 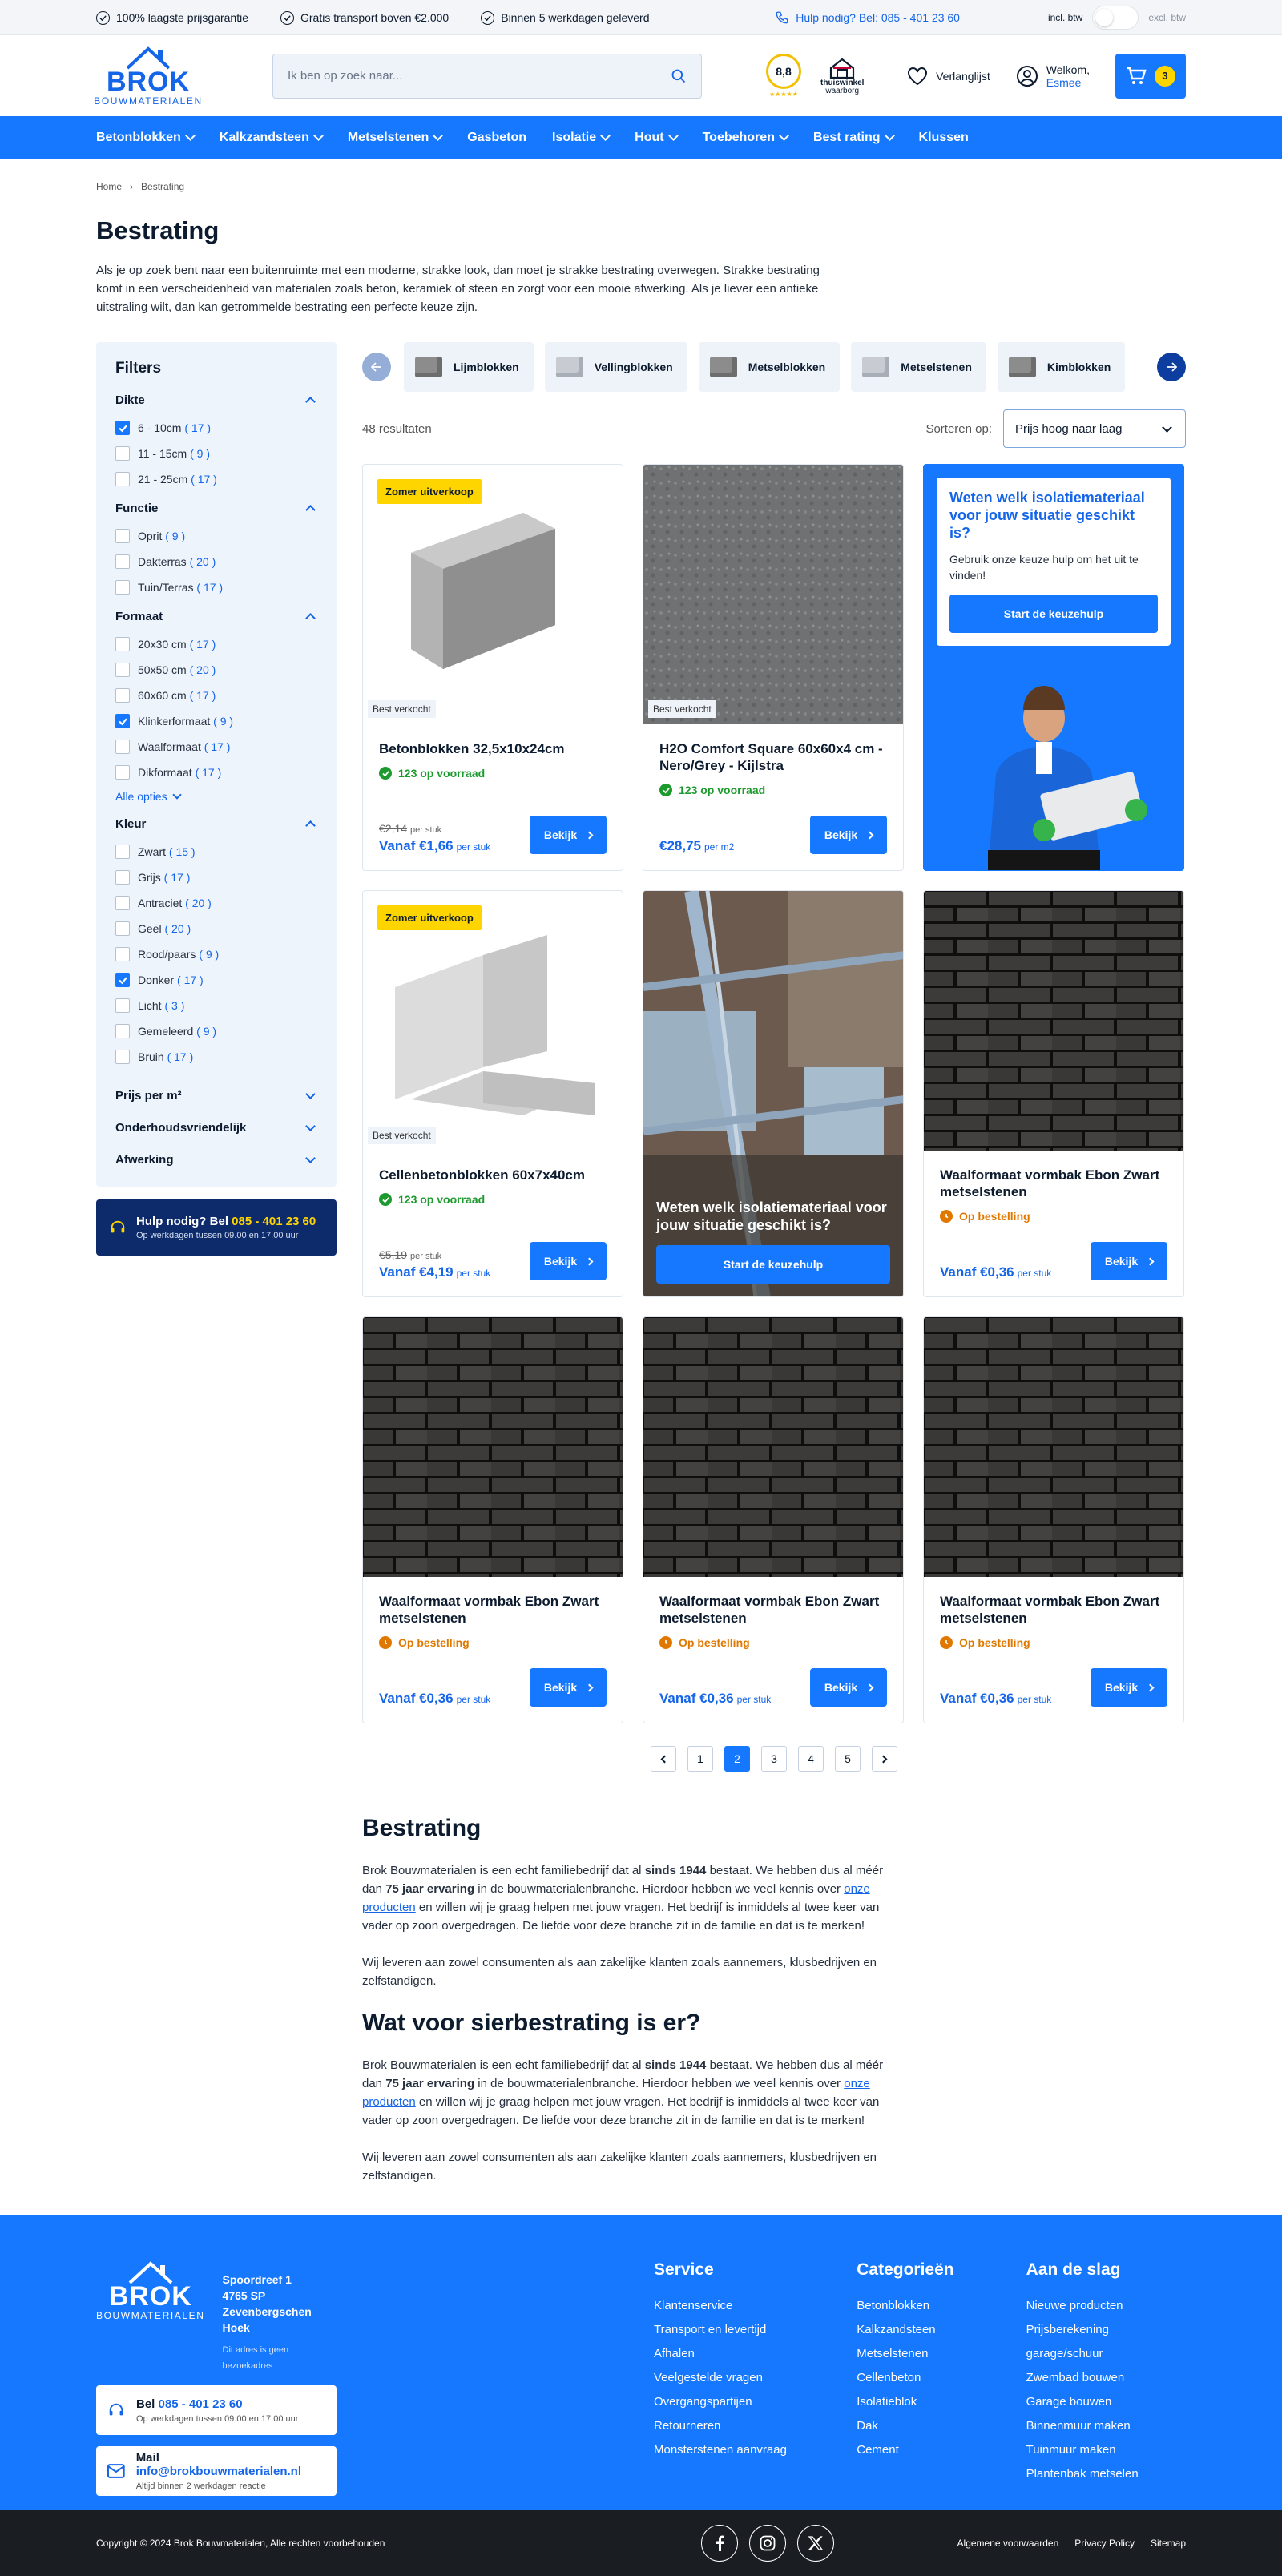 What do you see at coordinates (848, 1759) in the screenshot?
I see `page-5: 5` at bounding box center [848, 1759].